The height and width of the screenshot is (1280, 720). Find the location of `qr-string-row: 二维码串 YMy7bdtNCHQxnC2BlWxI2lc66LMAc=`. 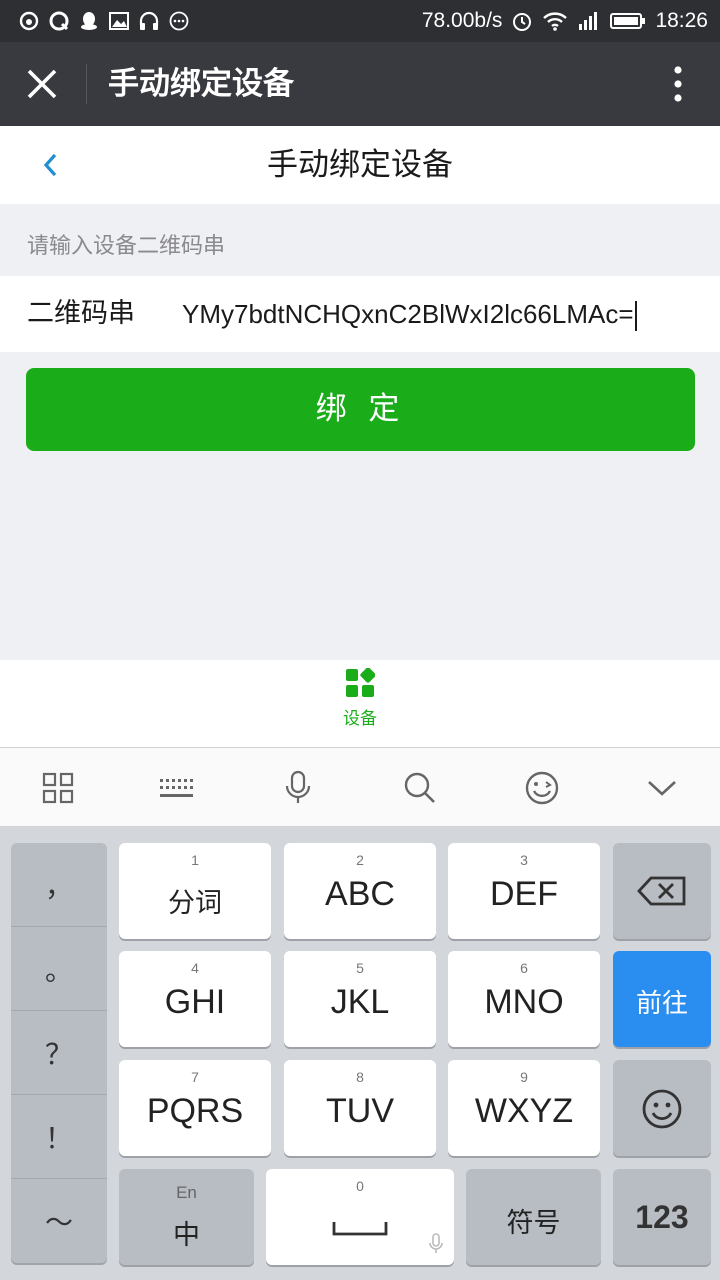

qr-string-row: 二维码串 YMy7bdtNCHQxnC2BlWxI2lc66LMAc= is located at coordinates (360, 314).